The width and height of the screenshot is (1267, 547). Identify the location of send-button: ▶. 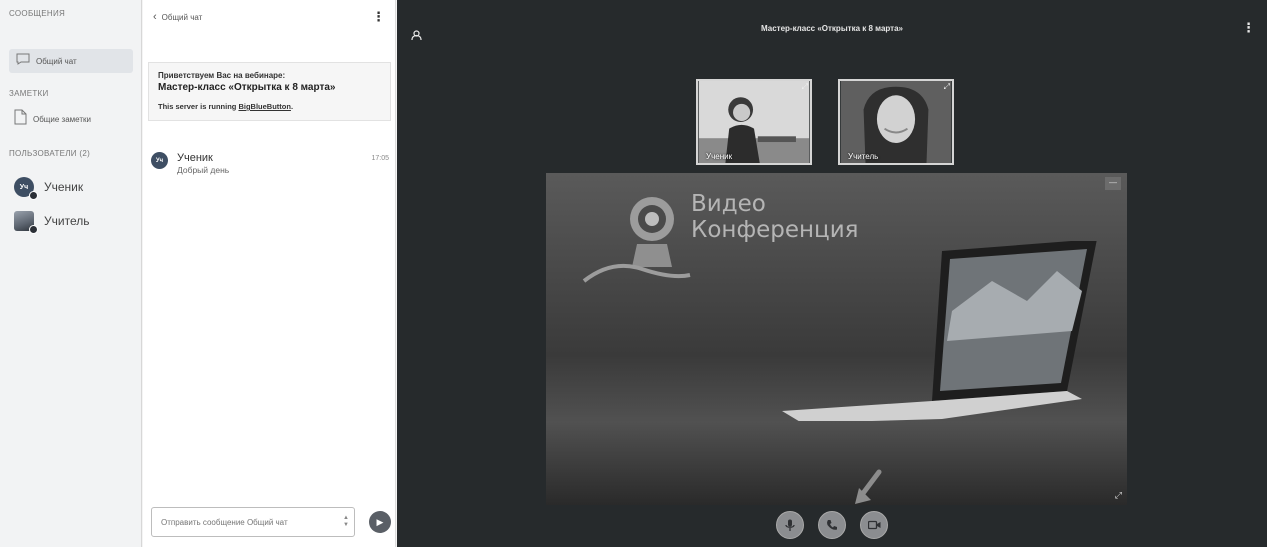
(380, 522).